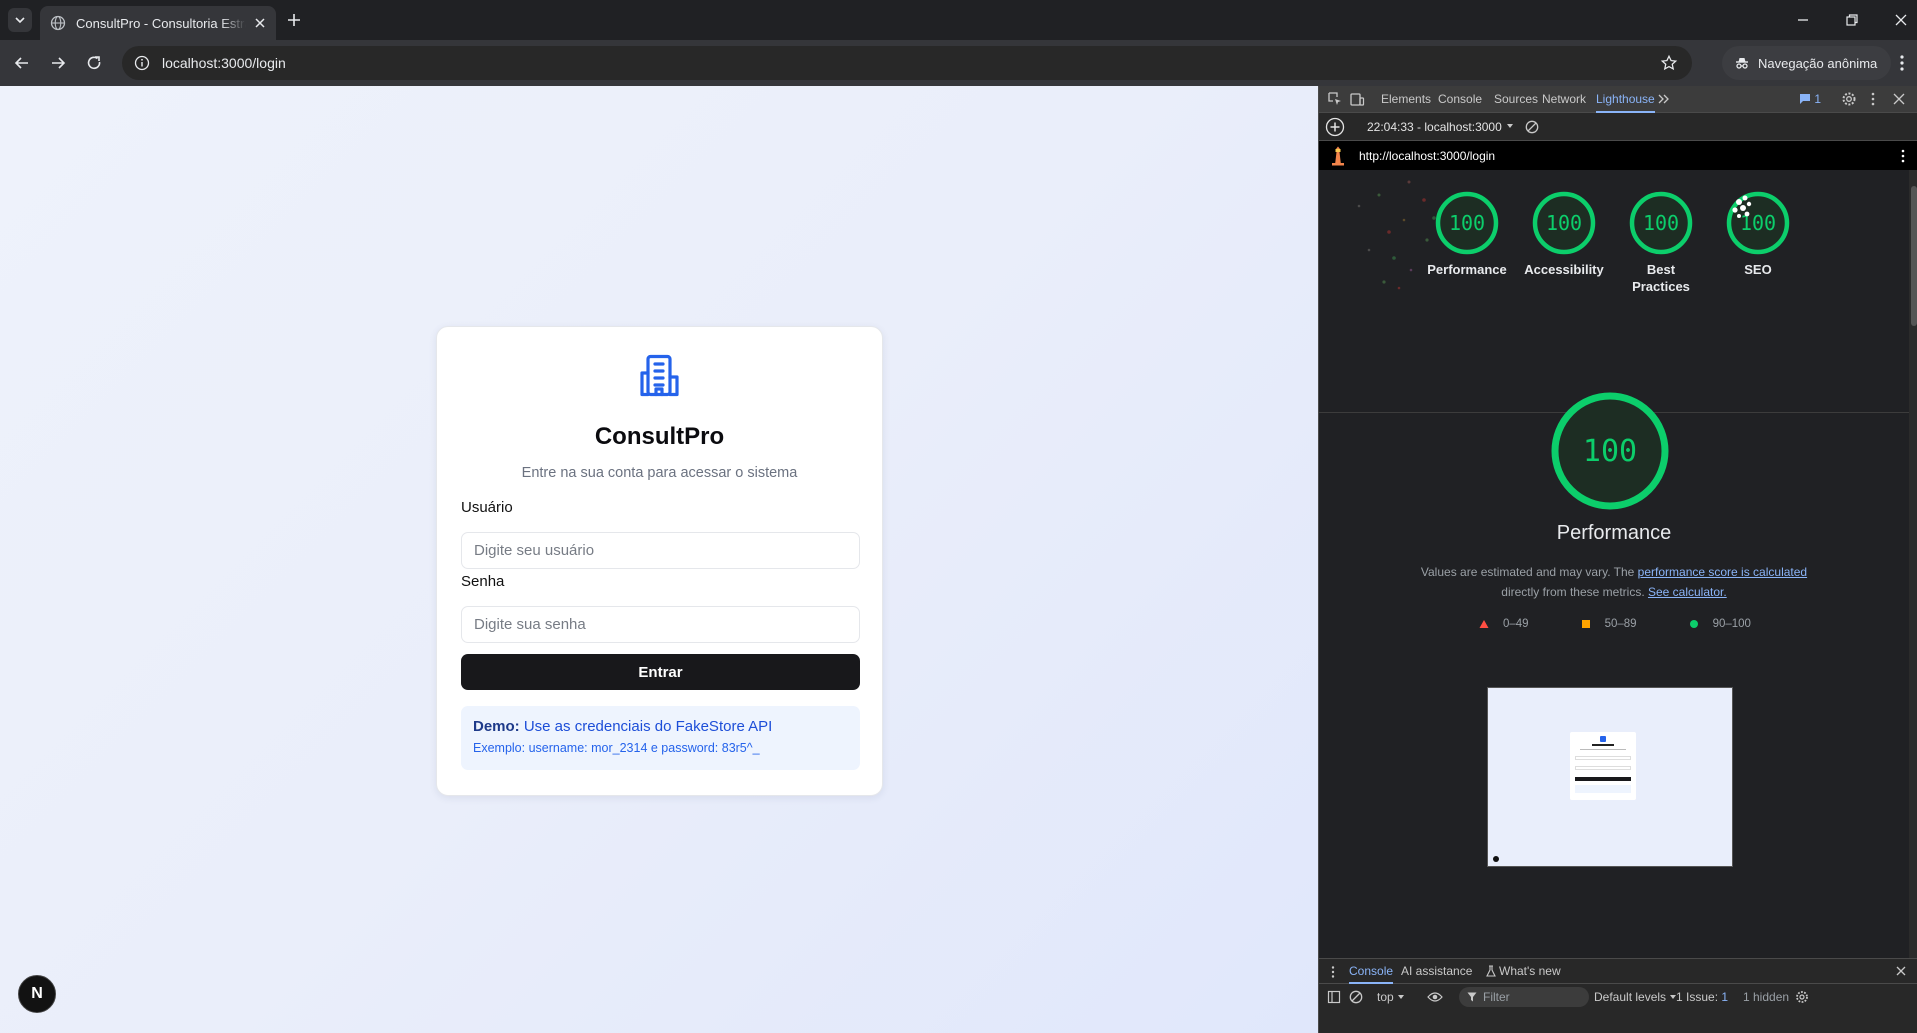  Describe the element at coordinates (1441, 127) in the screenshot. I see `report-selector: 22:04:33 - localhost:3000` at that location.